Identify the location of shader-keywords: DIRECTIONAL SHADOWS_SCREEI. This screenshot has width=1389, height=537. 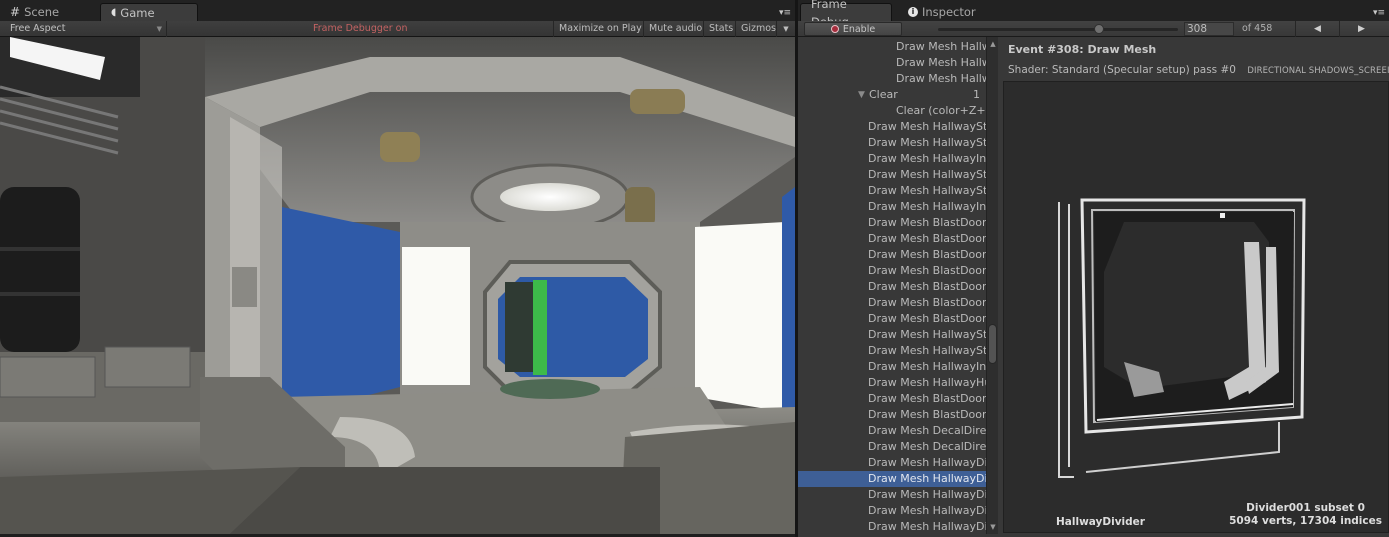
(1318, 71).